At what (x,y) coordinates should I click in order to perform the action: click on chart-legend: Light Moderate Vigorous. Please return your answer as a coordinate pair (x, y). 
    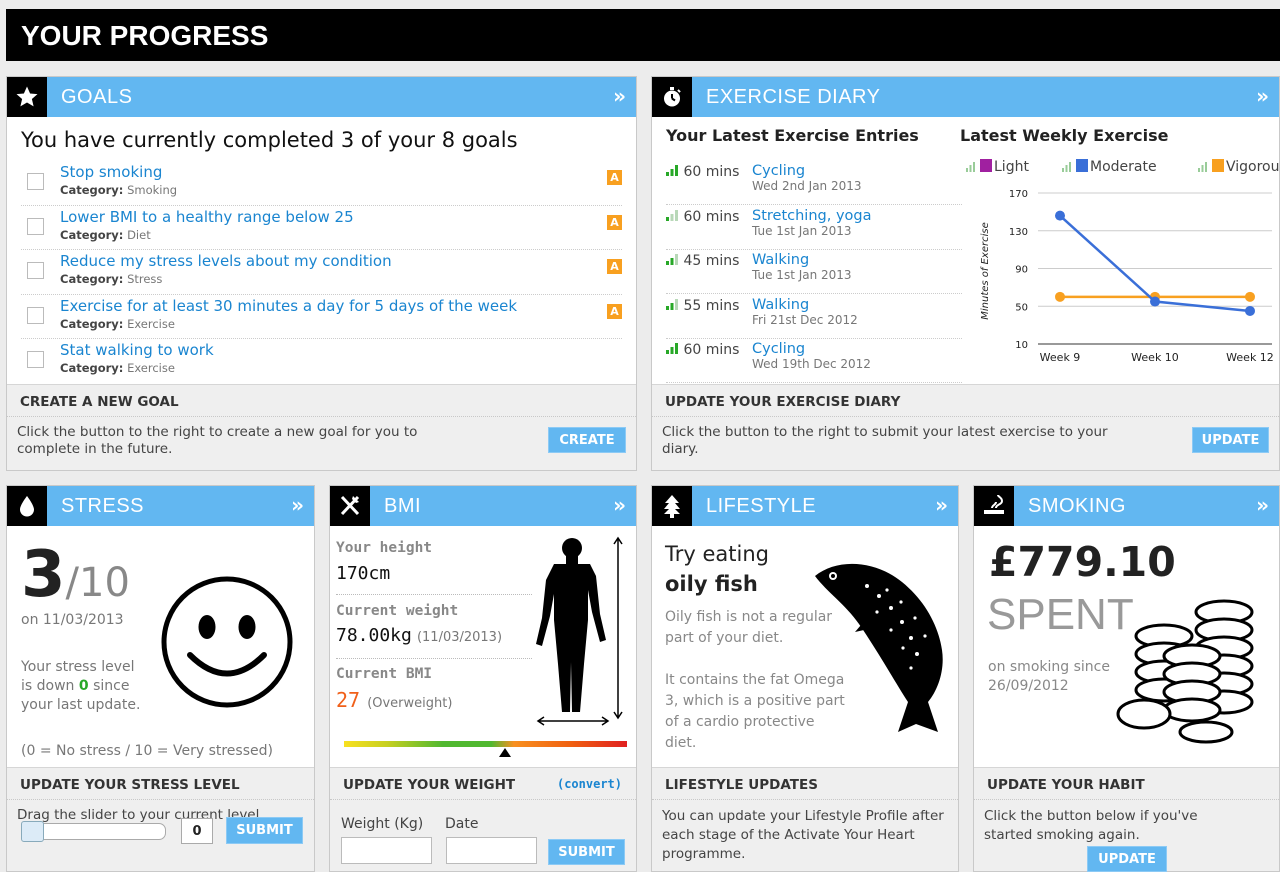
    Looking at the image, I should click on (1123, 167).